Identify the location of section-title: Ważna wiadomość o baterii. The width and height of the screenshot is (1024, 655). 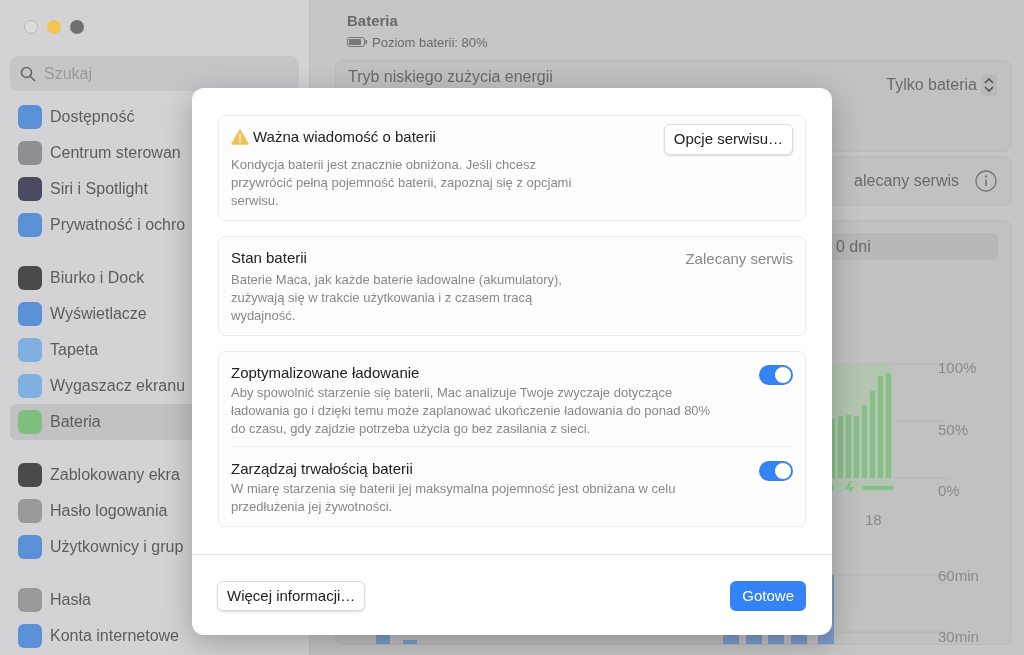
(344, 137).